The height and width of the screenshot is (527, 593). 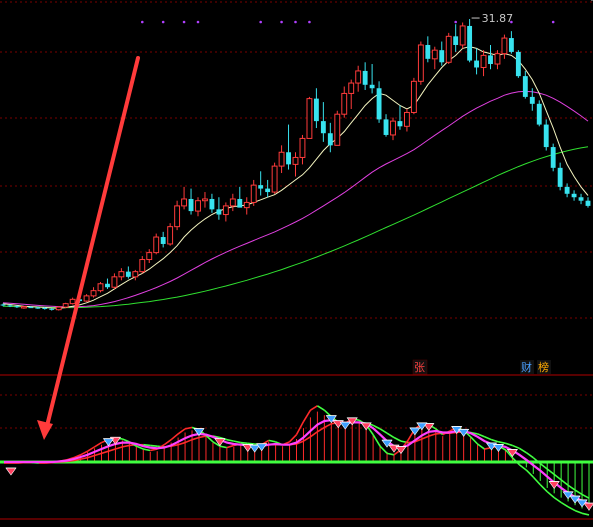 What do you see at coordinates (544, 367) in the screenshot?
I see `badge-bang: 榜` at bounding box center [544, 367].